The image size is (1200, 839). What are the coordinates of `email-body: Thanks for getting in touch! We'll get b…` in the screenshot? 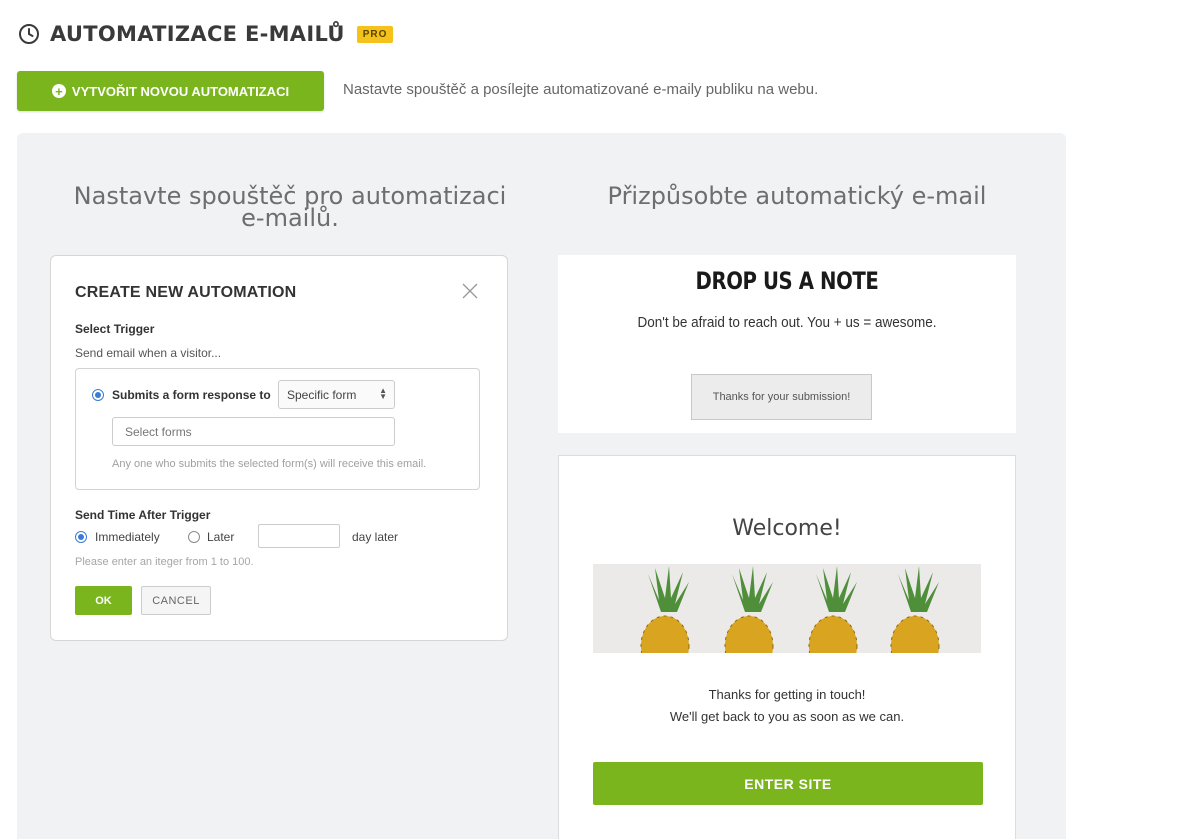 It's located at (787, 706).